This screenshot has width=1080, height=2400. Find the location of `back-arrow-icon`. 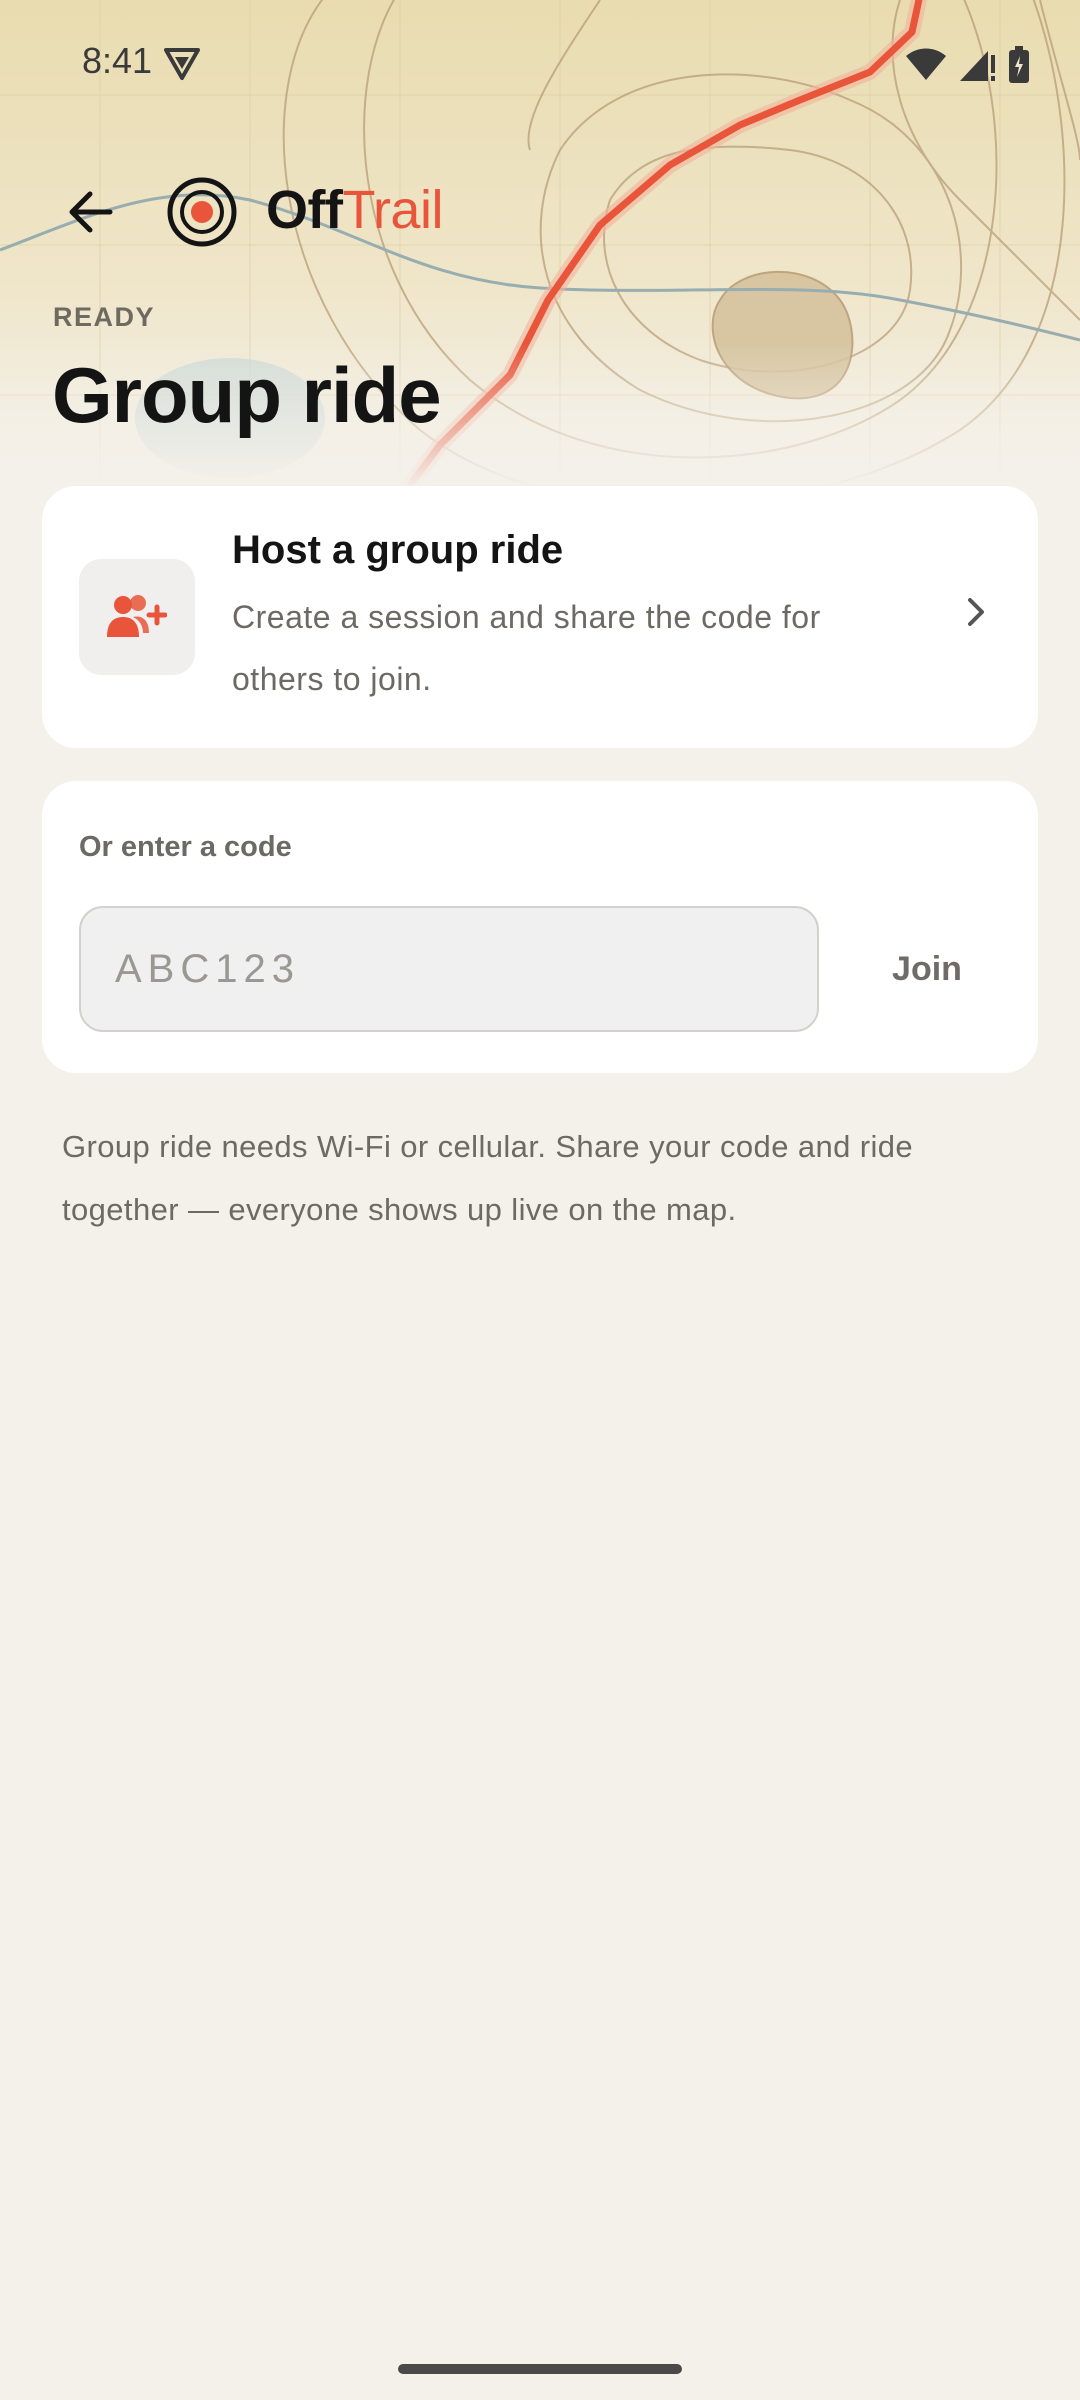

back-arrow-icon is located at coordinates (97, 212).